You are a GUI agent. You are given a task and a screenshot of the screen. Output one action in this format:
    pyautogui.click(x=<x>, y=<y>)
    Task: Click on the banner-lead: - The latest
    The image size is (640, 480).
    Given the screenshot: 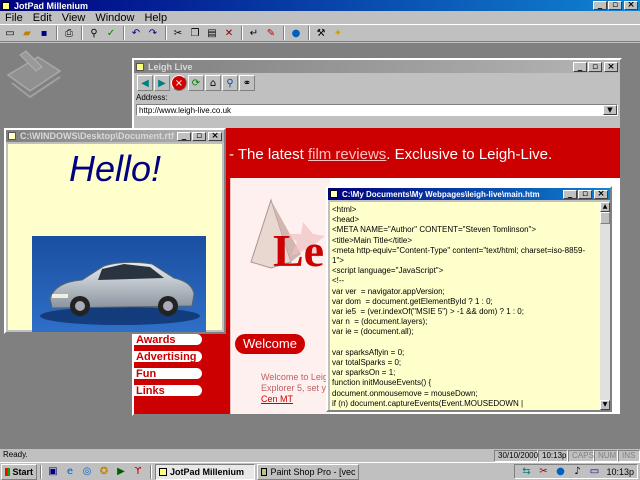 What is the action you would take?
    pyautogui.click(x=268, y=154)
    